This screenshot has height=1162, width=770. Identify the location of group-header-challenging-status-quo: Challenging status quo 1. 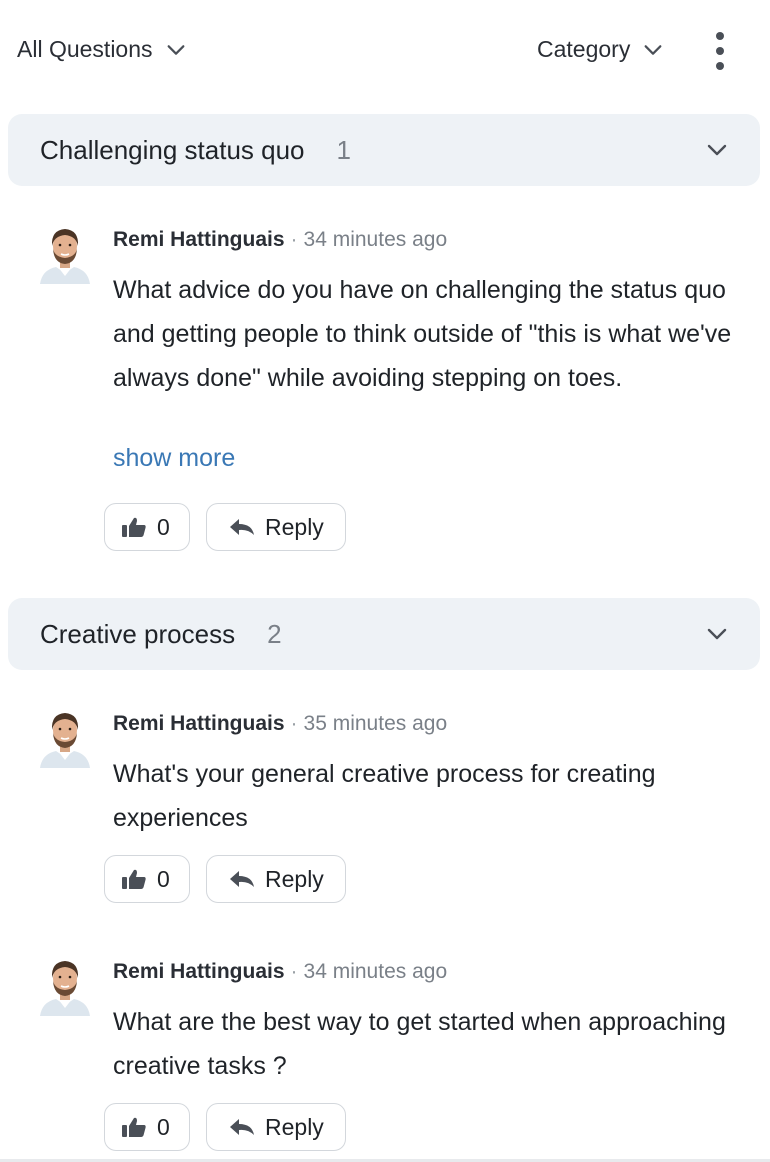
(384, 150).